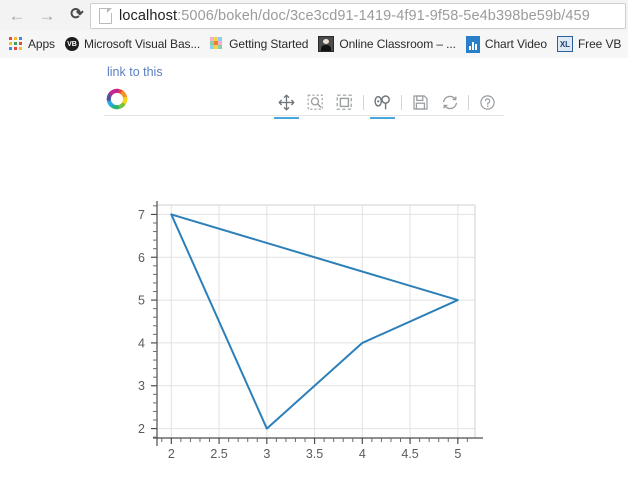 Image resolution: width=628 pixels, height=503 pixels. Describe the element at coordinates (47, 15) in the screenshot. I see `forward-icon: →` at that location.